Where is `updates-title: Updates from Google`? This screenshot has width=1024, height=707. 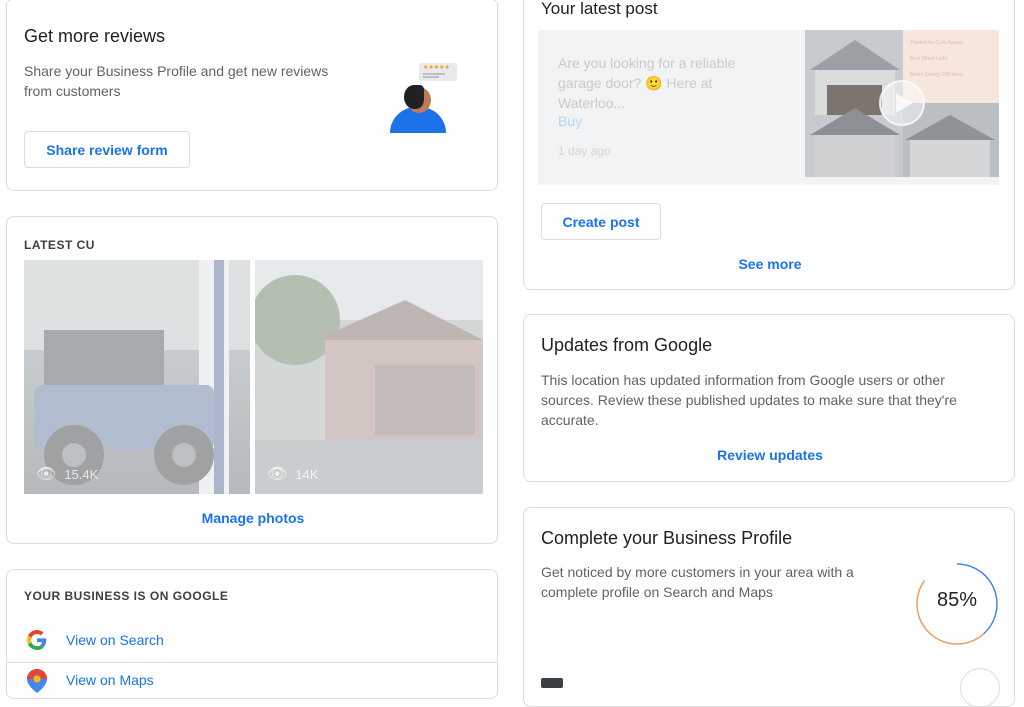
updates-title: Updates from Google is located at coordinates (627, 345).